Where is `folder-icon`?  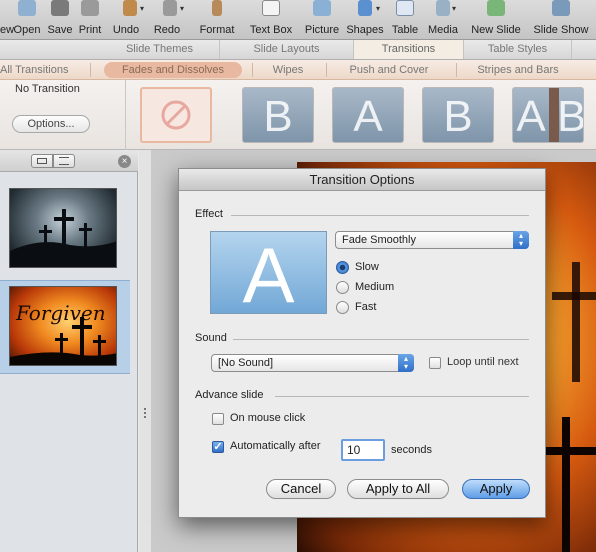 folder-icon is located at coordinates (27, 8).